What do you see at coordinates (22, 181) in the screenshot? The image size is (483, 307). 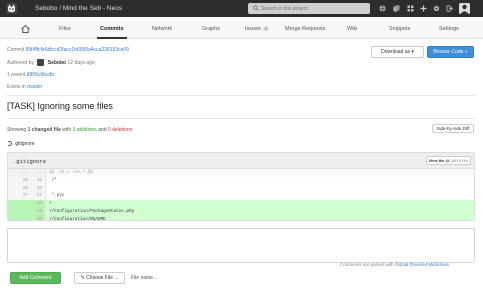 I see `old-line-number: 25` at bounding box center [22, 181].